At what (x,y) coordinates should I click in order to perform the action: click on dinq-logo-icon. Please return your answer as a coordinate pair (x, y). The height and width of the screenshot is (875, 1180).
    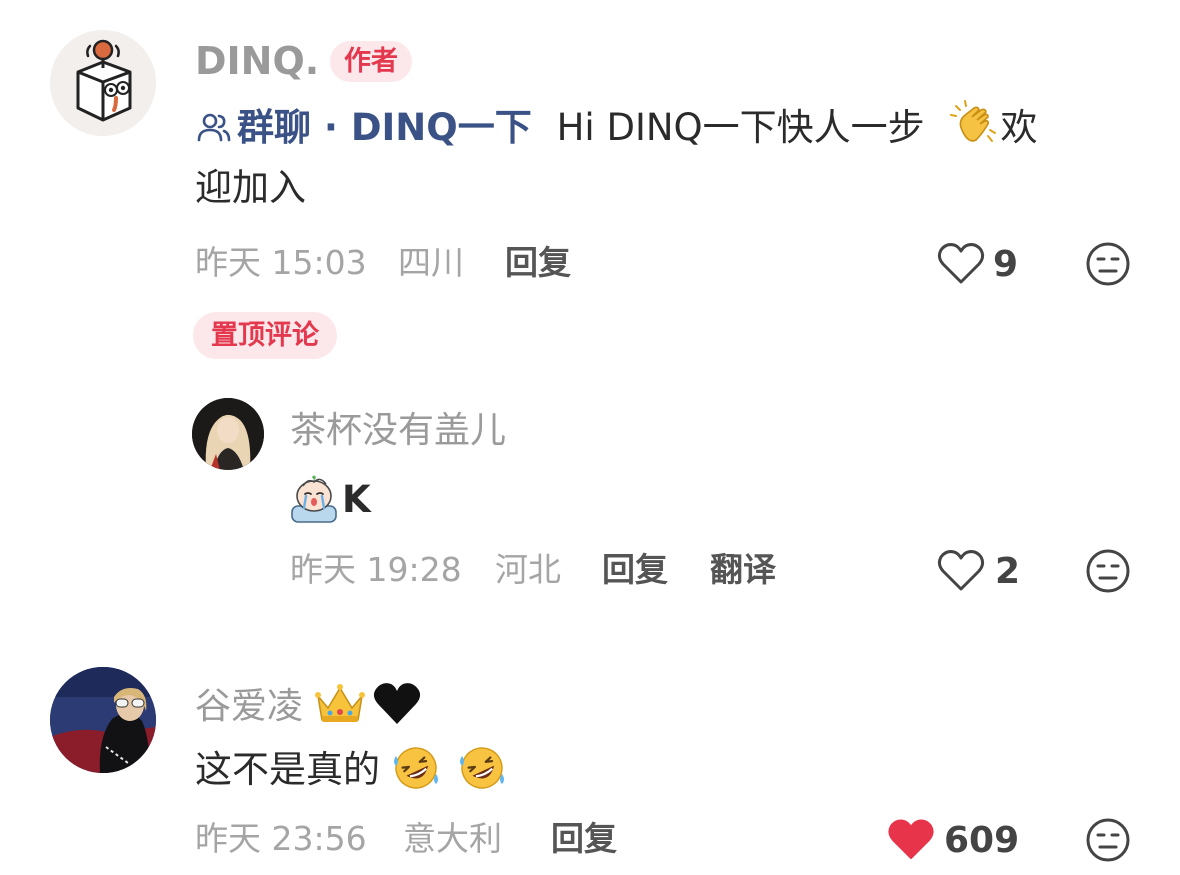
    Looking at the image, I should click on (103, 83).